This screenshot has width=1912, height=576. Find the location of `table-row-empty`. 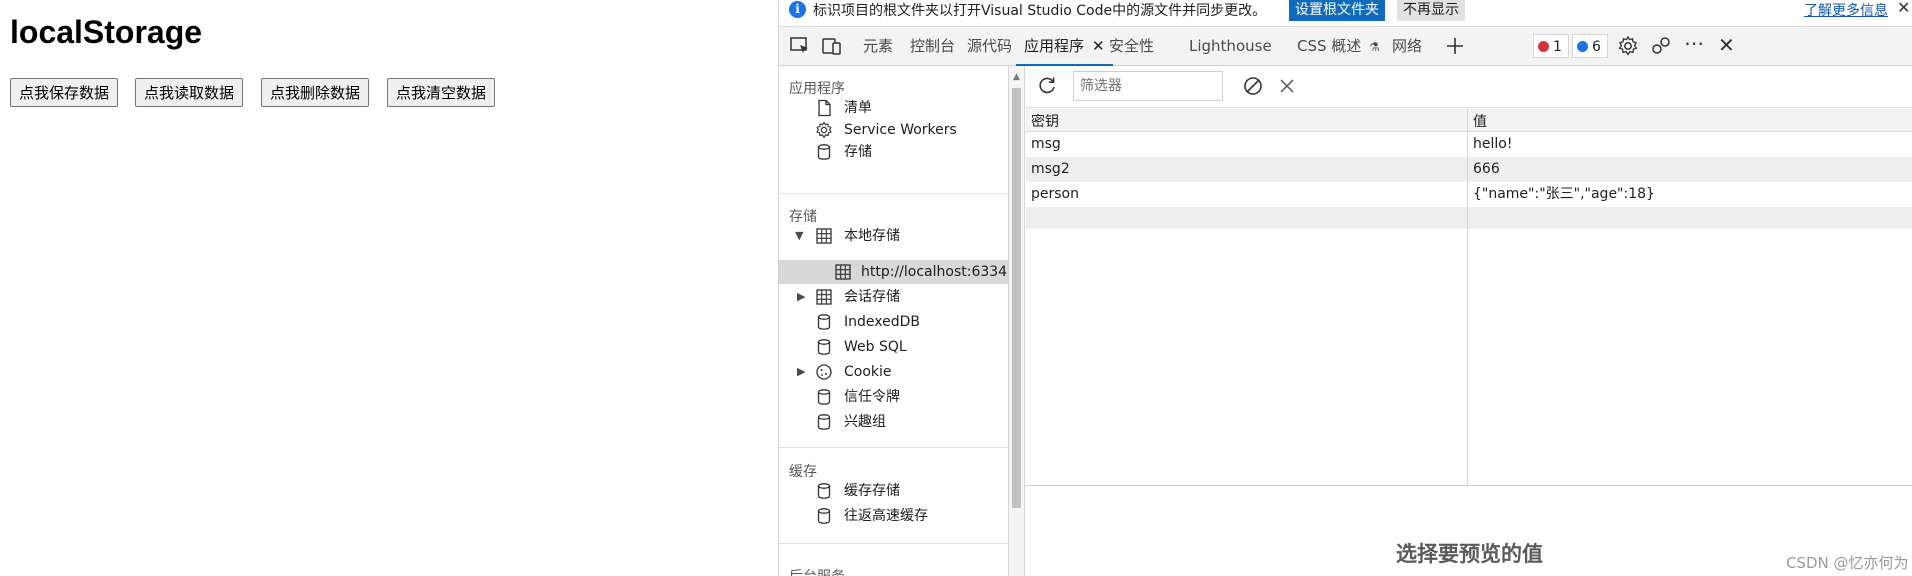

table-row-empty is located at coordinates (1469, 218).